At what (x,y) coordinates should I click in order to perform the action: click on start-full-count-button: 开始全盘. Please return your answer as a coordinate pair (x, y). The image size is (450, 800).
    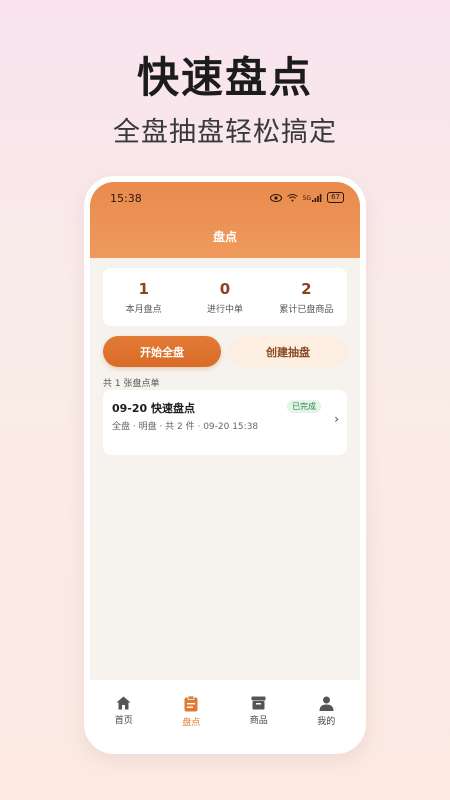
    Looking at the image, I should click on (162, 351).